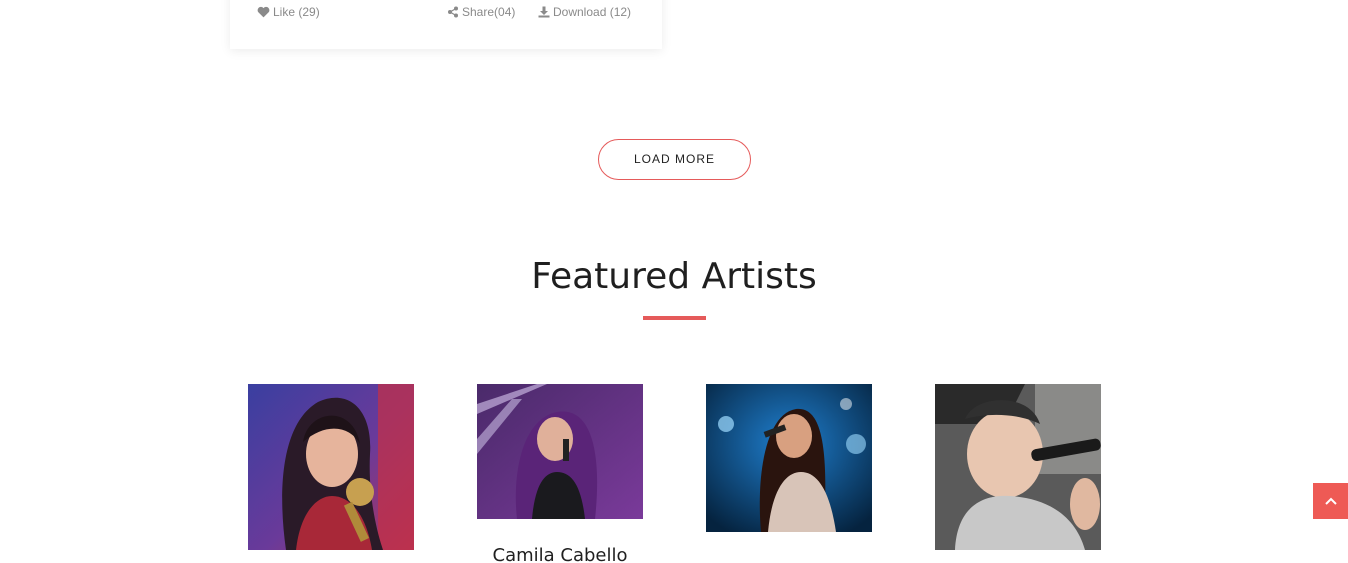  I want to click on share-button: Share(04), so click(481, 12).